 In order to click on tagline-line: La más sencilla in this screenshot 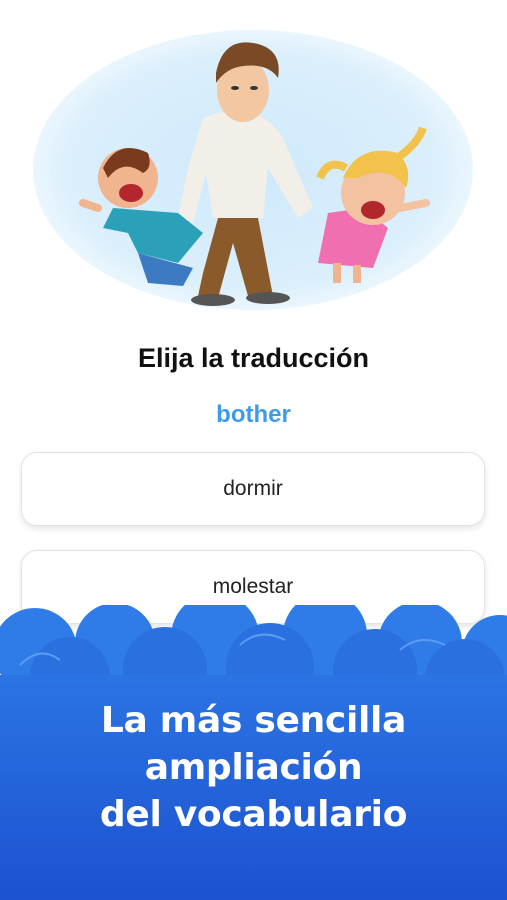, I will do `click(253, 720)`.